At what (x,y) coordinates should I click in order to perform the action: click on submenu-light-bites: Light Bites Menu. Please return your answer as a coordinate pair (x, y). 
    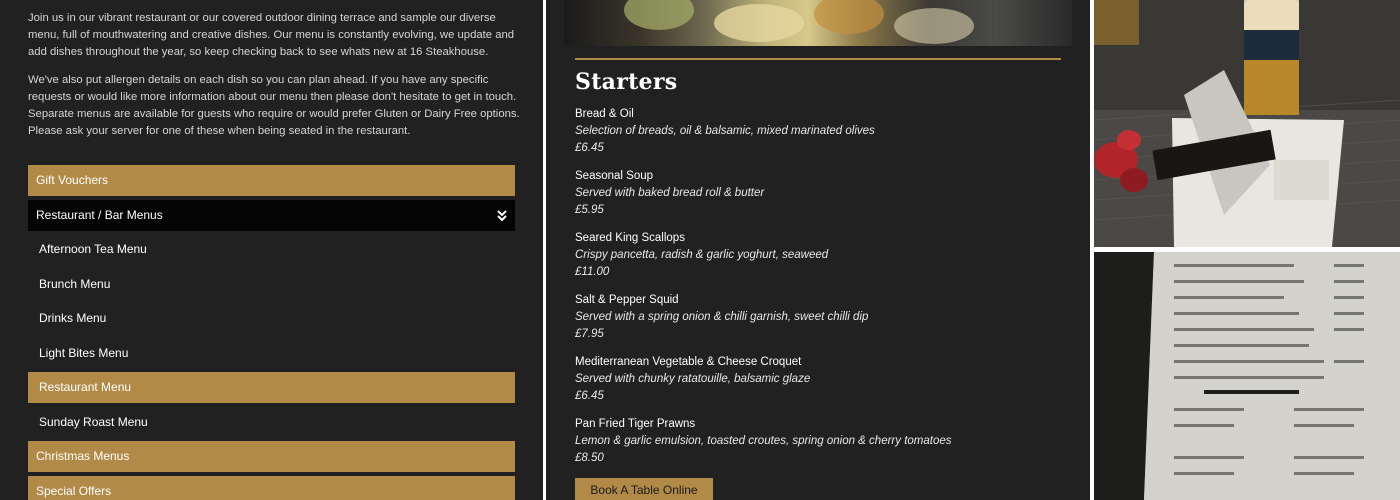
    Looking at the image, I should click on (271, 353).